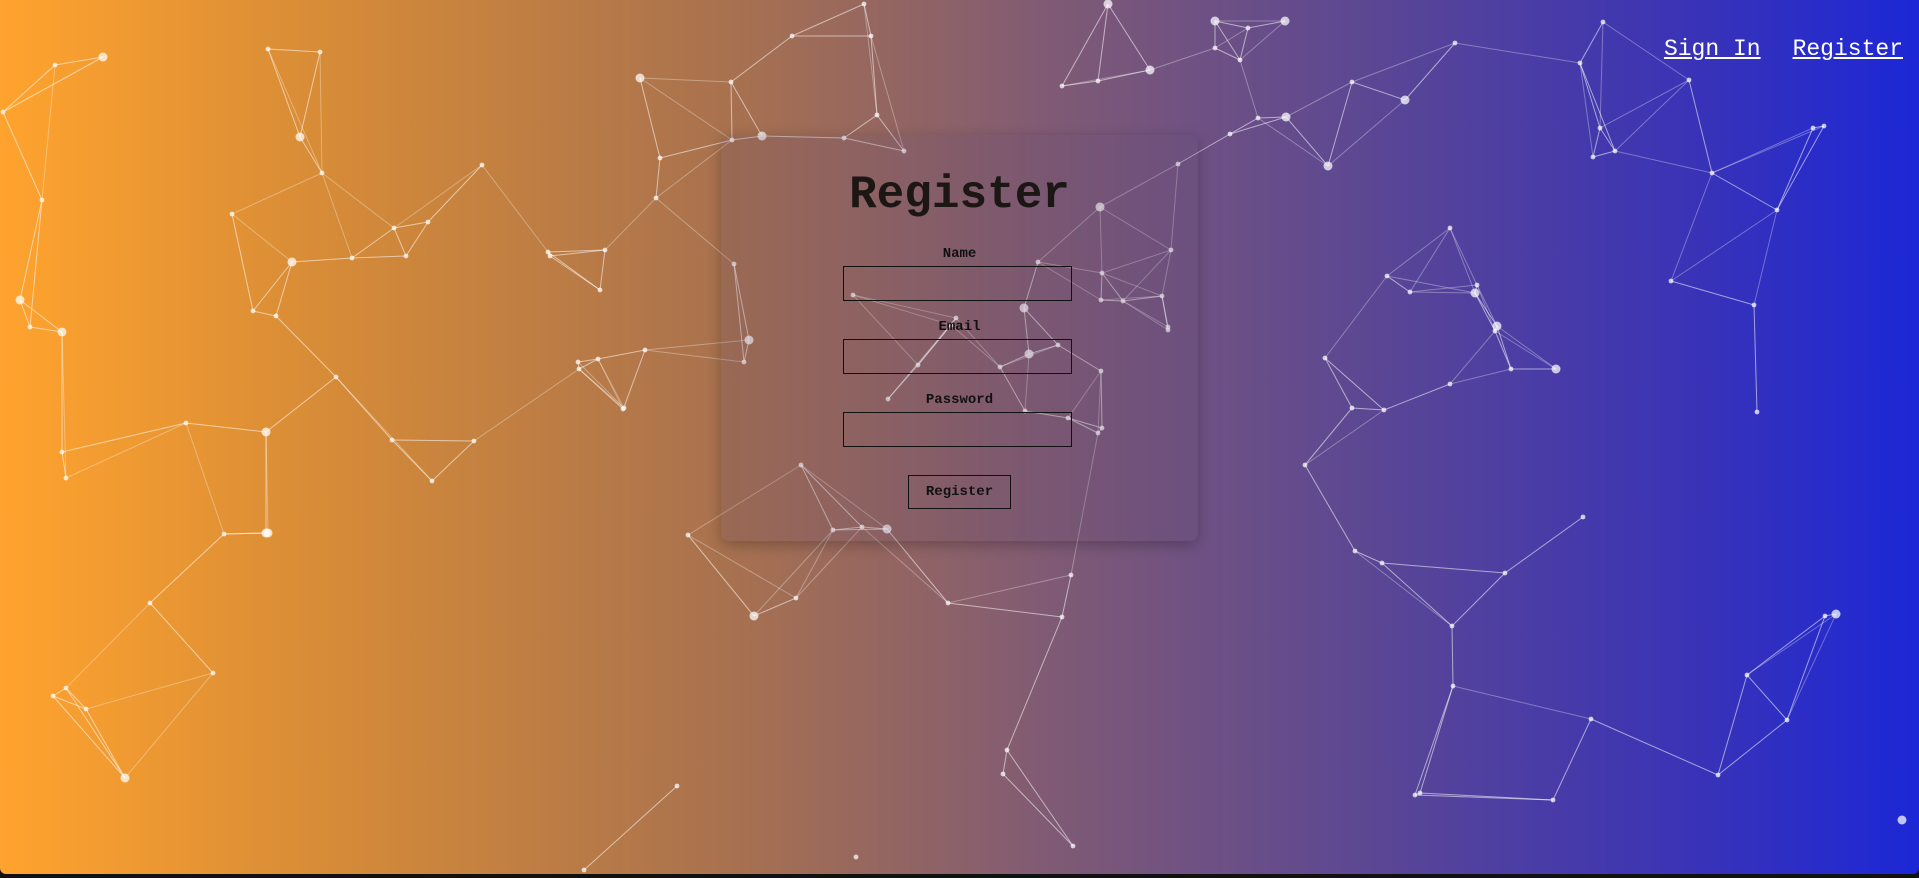 The width and height of the screenshot is (1919, 878). Describe the element at coordinates (1712, 49) in the screenshot. I see `sign-in-link: Sign In` at that location.